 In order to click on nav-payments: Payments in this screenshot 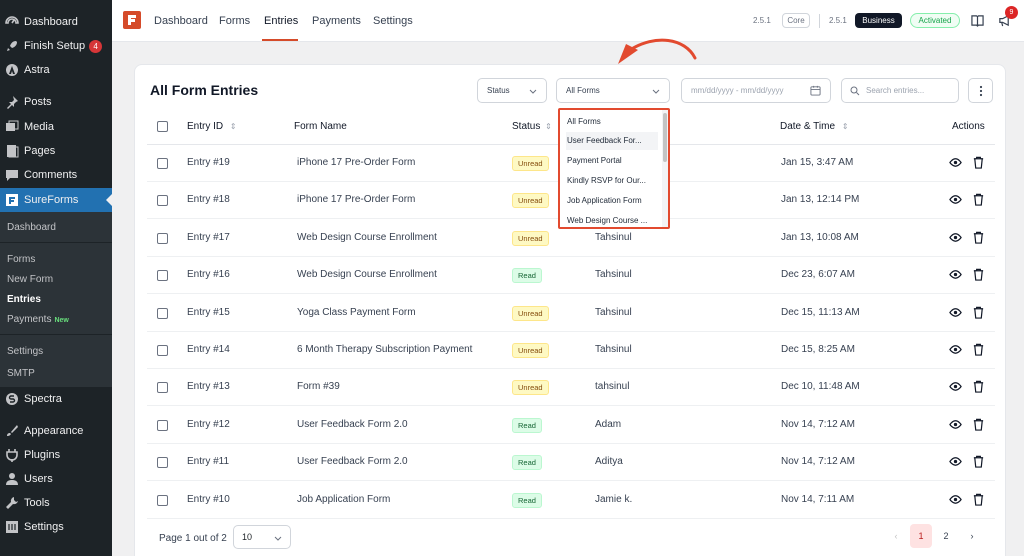, I will do `click(336, 21)`.